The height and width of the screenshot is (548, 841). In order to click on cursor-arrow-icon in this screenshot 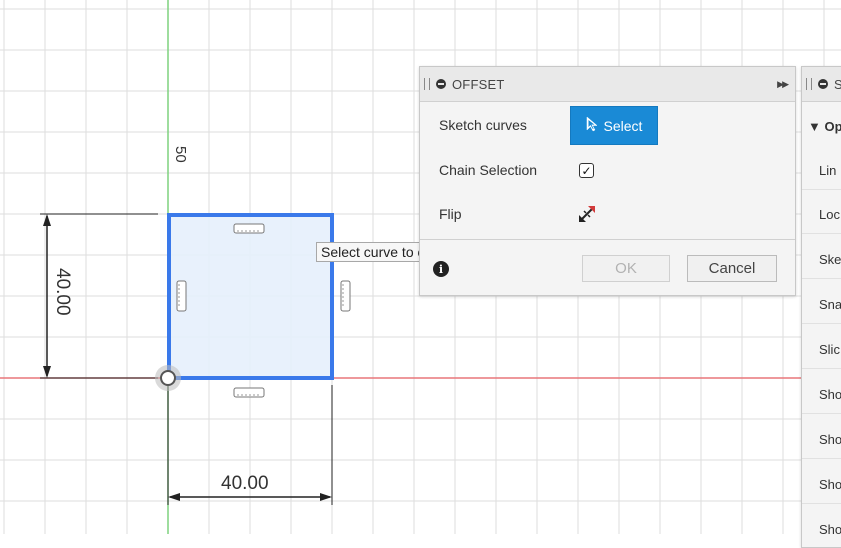, I will do `click(592, 125)`.